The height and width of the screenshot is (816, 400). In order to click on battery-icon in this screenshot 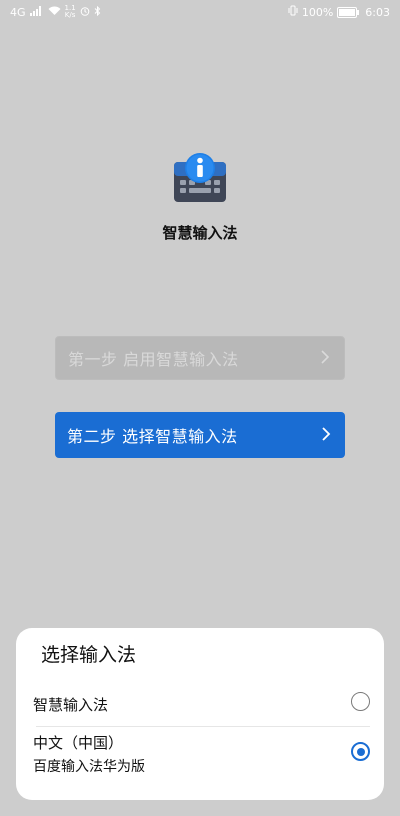, I will do `click(348, 12)`.